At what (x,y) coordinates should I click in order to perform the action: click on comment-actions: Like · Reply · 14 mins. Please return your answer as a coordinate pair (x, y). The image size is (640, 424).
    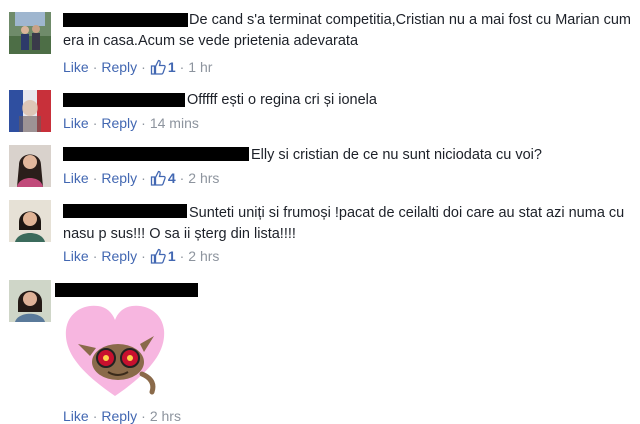
    Looking at the image, I should click on (131, 123).